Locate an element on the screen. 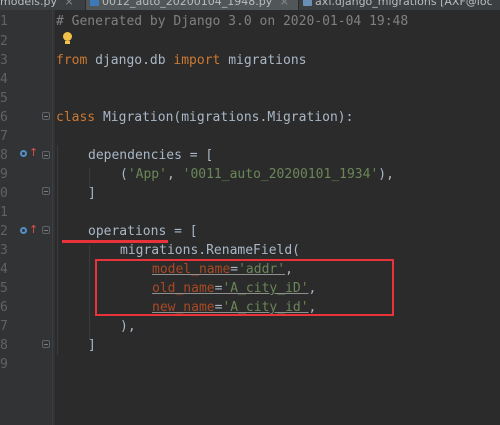 The image size is (500, 425). code-line-12: operations = [ is located at coordinates (143, 231).